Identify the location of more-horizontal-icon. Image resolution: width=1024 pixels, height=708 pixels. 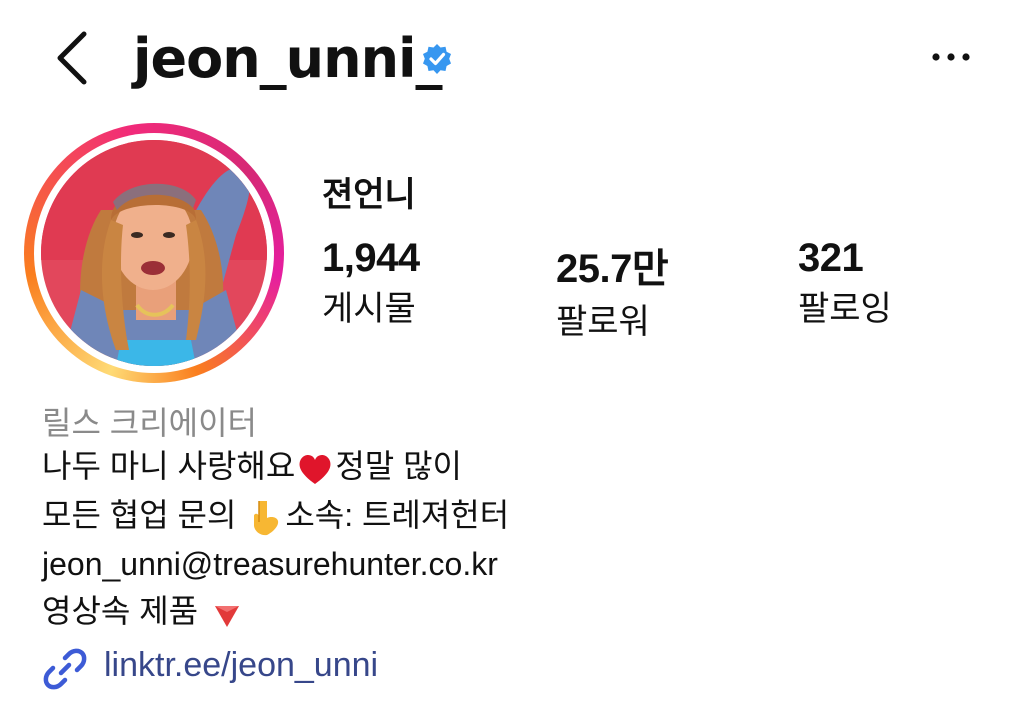
(951, 57).